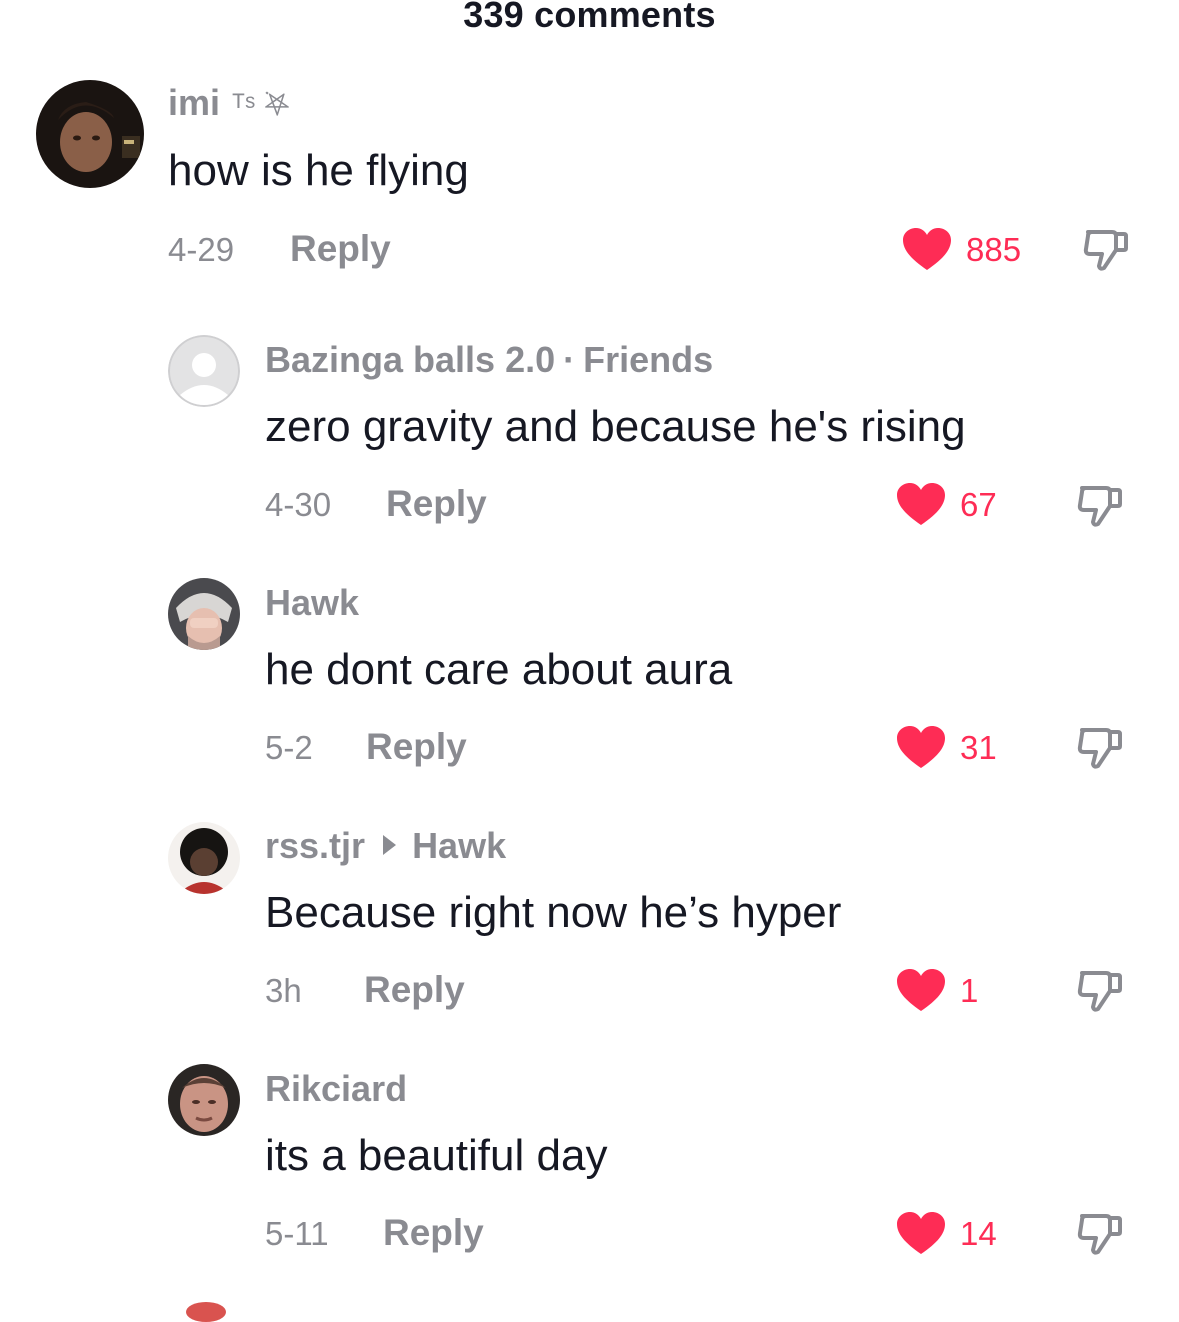  What do you see at coordinates (283, 990) in the screenshot?
I see `comment-date: 3h` at bounding box center [283, 990].